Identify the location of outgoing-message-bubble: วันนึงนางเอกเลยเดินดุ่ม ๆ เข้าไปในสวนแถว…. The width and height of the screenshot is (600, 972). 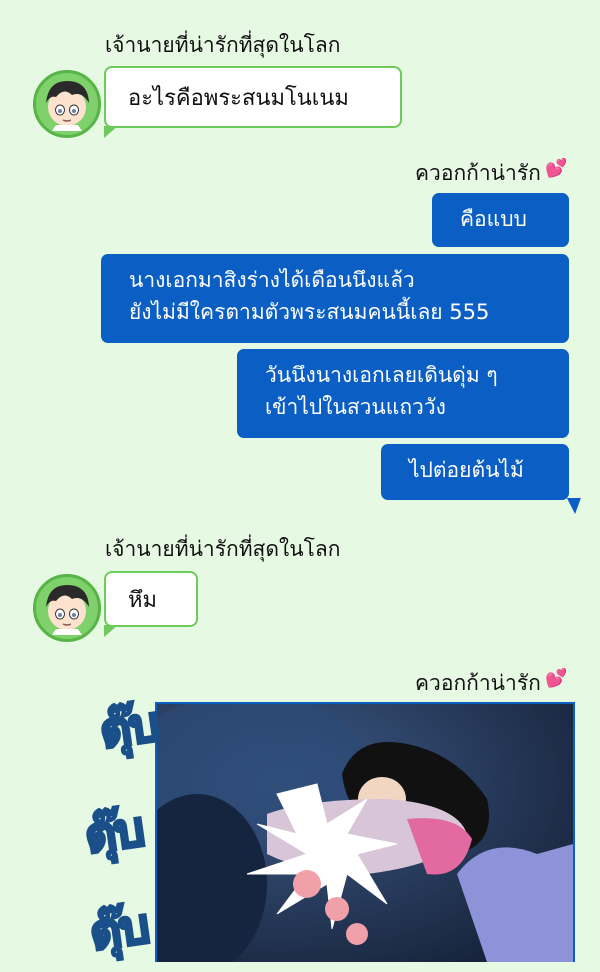
(403, 393).